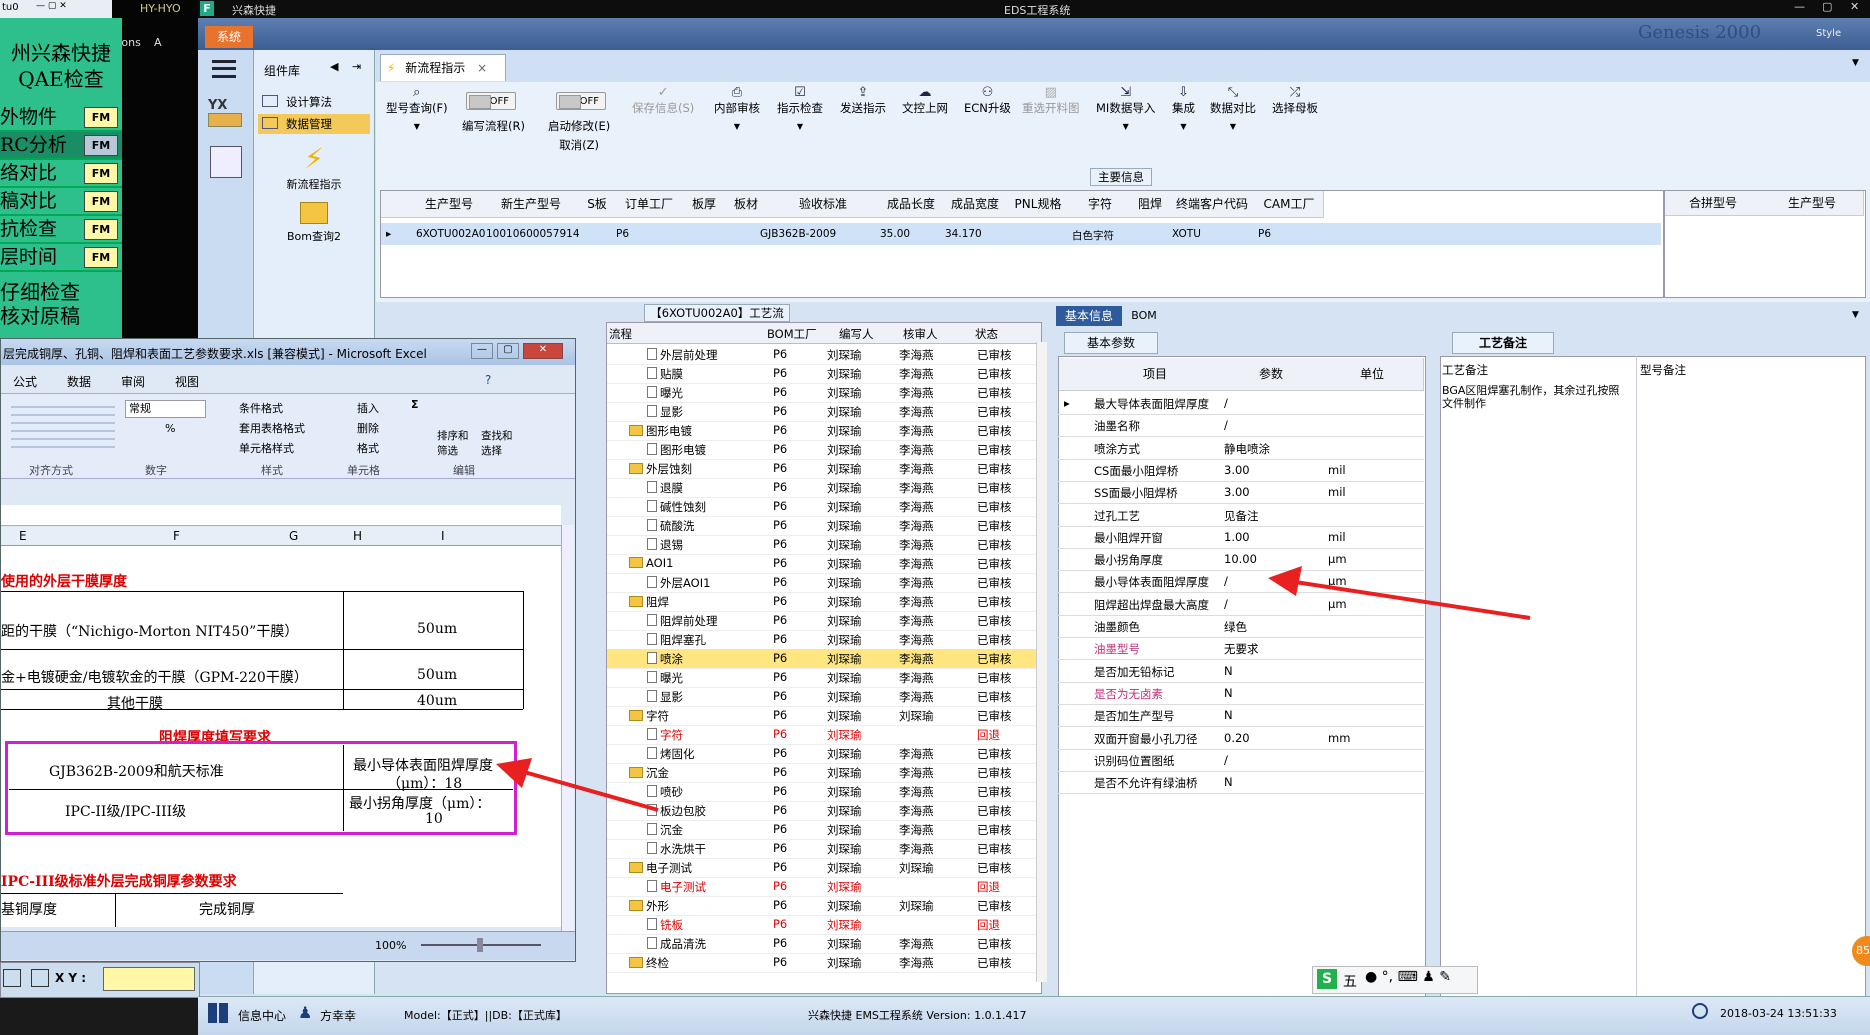 The height and width of the screenshot is (1035, 1870). What do you see at coordinates (262, 1015) in the screenshot?
I see `info-center: 信息中心` at bounding box center [262, 1015].